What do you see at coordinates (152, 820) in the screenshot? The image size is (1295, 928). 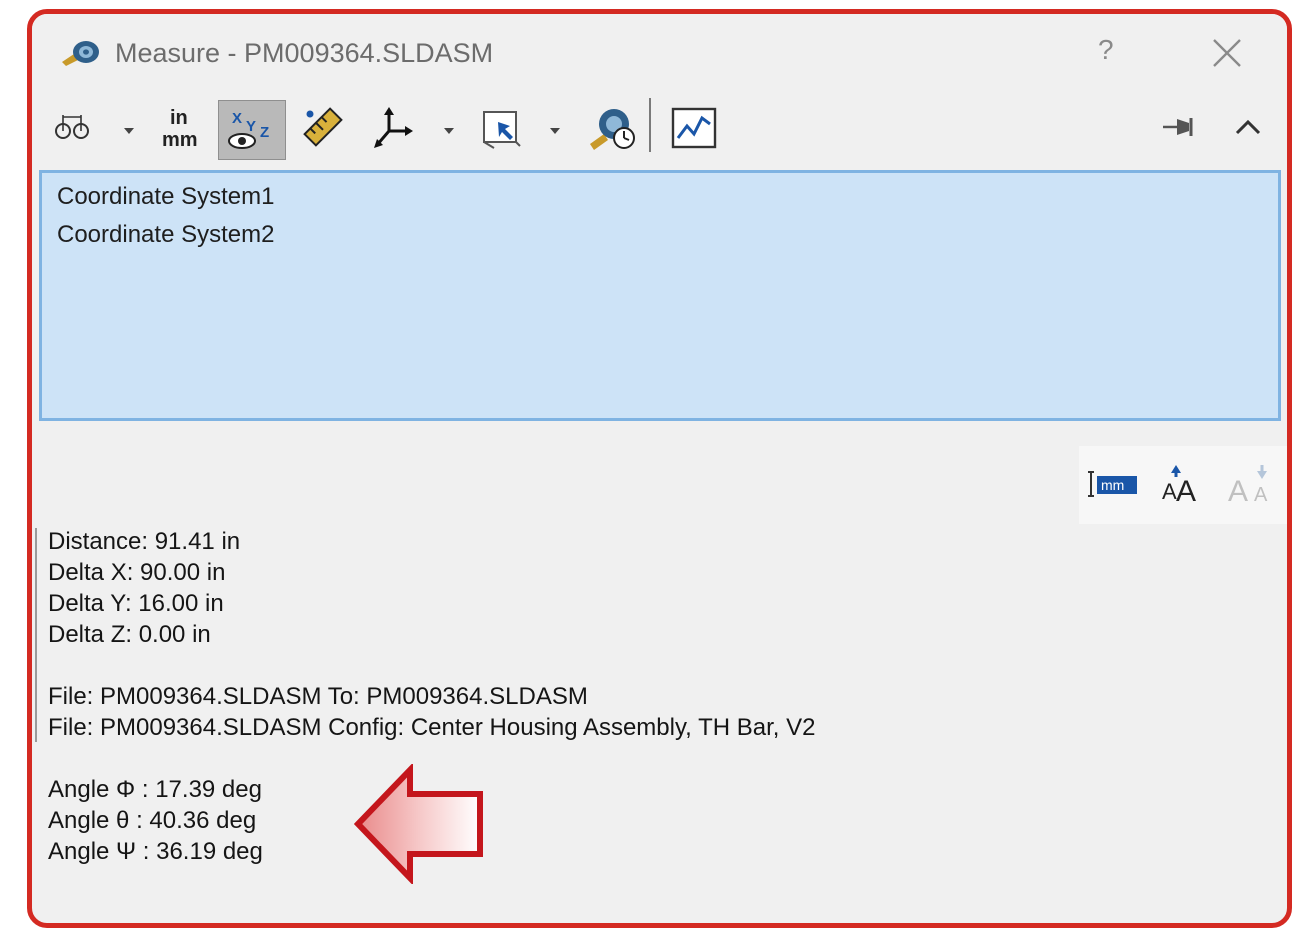 I see `angle-theta-value: Angle θ : 40.36 deg` at bounding box center [152, 820].